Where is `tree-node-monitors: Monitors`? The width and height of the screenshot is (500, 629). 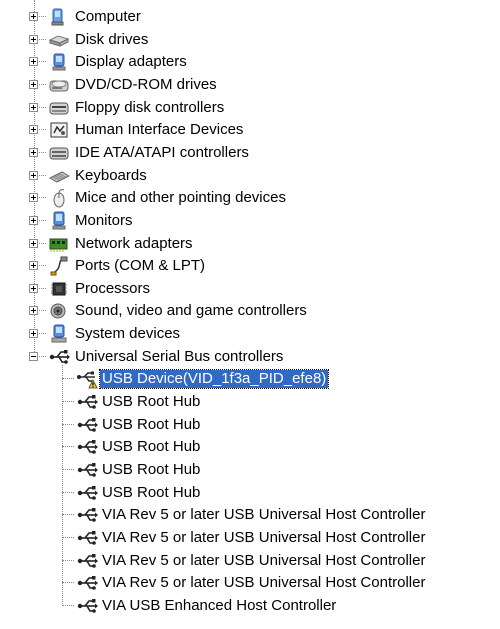
tree-node-monitors: Monitors is located at coordinates (250, 221).